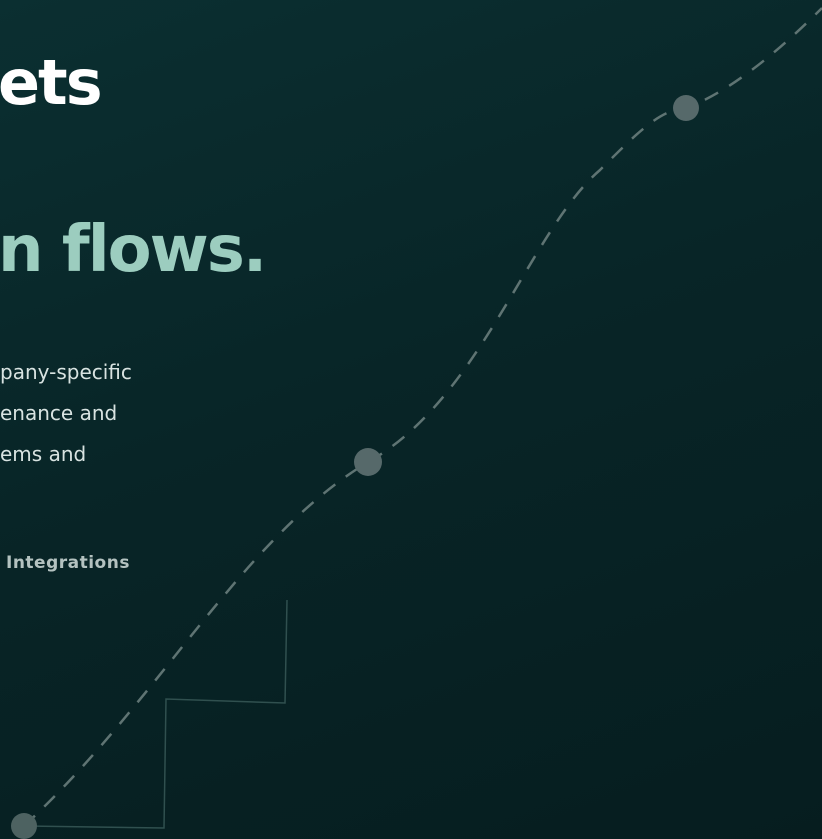 This screenshot has height=839, width=822. I want to click on description: pany-specific enance and ems and, so click(66, 413).